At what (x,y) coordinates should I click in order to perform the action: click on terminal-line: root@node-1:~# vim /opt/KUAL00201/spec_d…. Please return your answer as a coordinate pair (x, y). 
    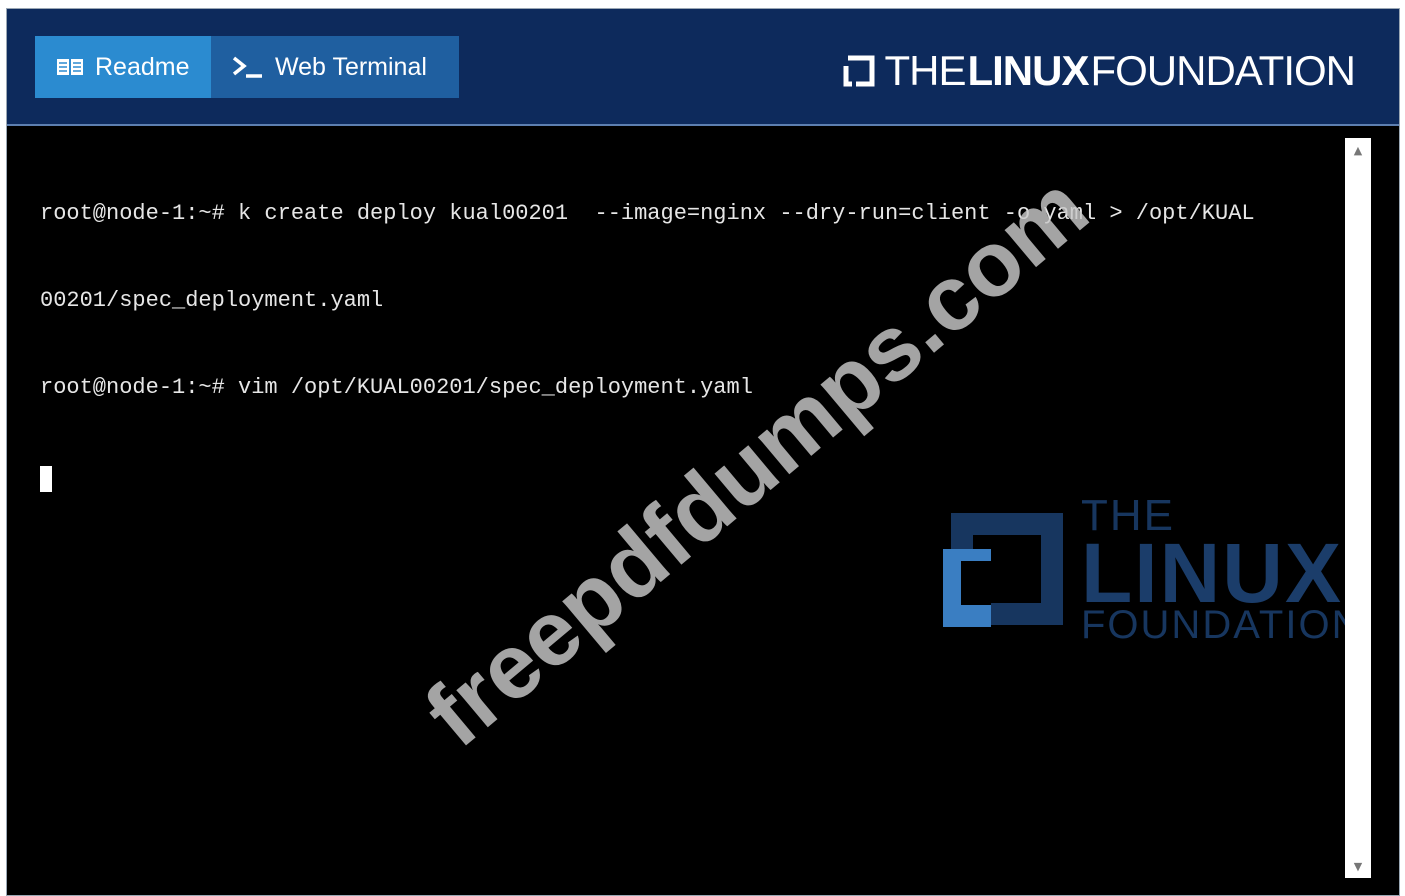
    Looking at the image, I should click on (396, 387).